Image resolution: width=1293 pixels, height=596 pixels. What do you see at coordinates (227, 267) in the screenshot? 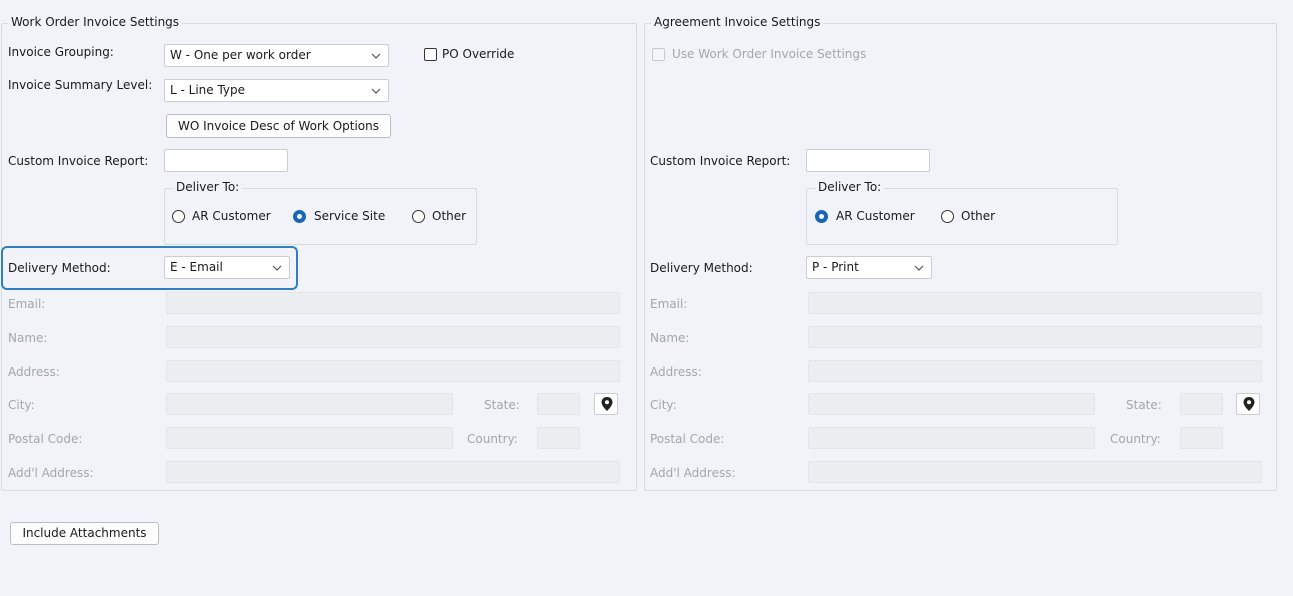
I see `delivery-method-select: E - Email` at bounding box center [227, 267].